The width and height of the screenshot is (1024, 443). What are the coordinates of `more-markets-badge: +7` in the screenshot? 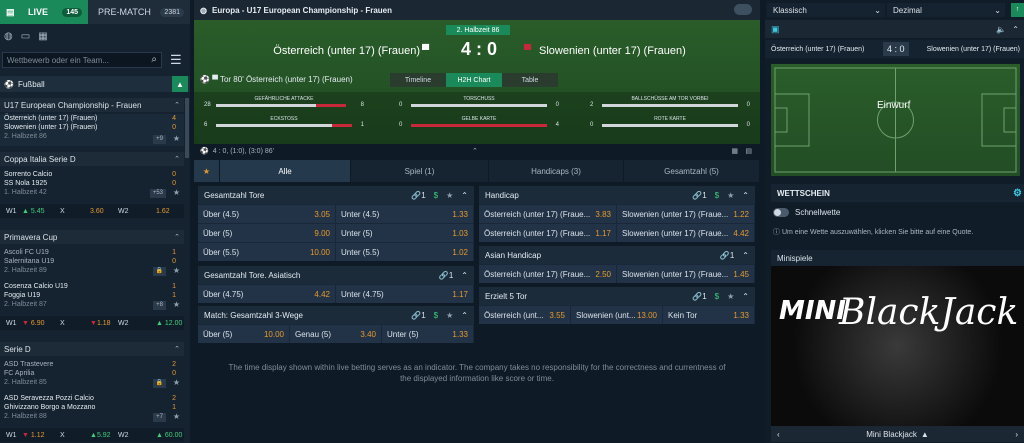 It's located at (159, 417).